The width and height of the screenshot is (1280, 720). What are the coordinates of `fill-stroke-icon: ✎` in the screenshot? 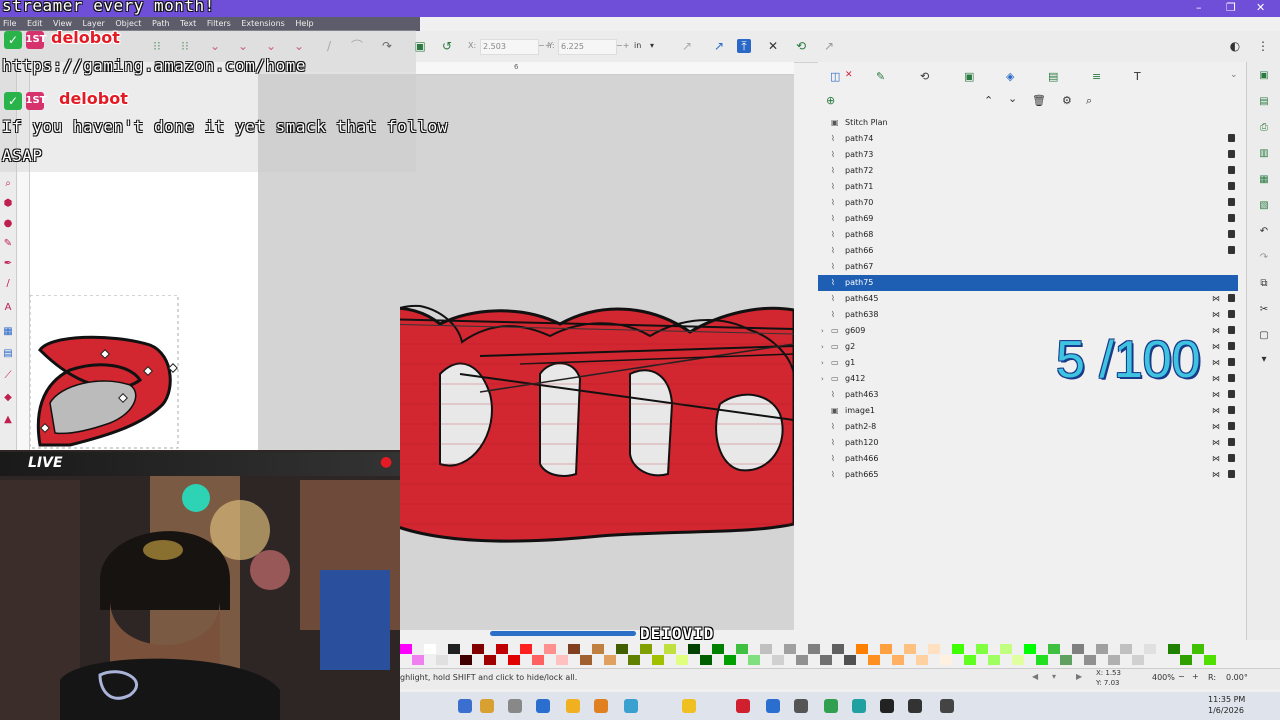 It's located at (880, 76).